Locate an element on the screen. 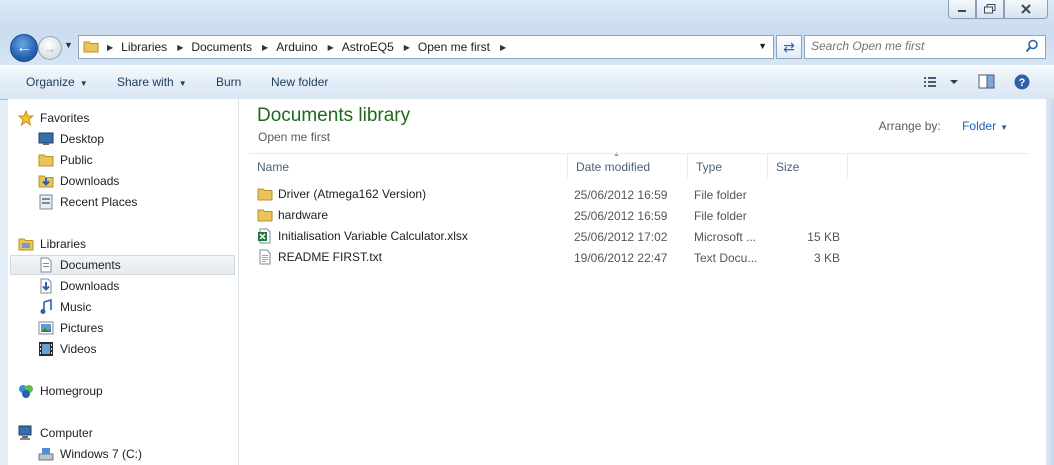  downloads-folder-icon is located at coordinates (46, 181).